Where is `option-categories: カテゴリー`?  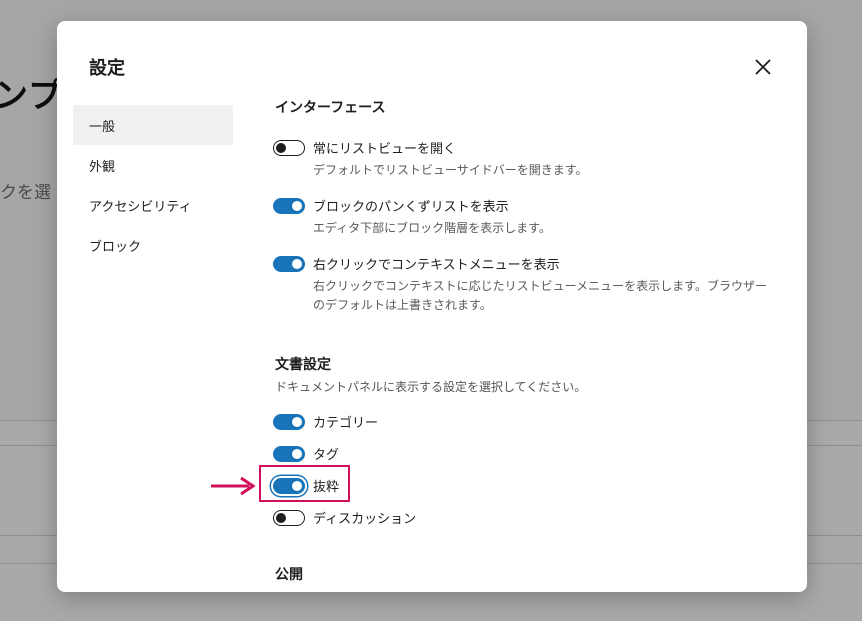 option-categories: カテゴリー is located at coordinates (325, 421).